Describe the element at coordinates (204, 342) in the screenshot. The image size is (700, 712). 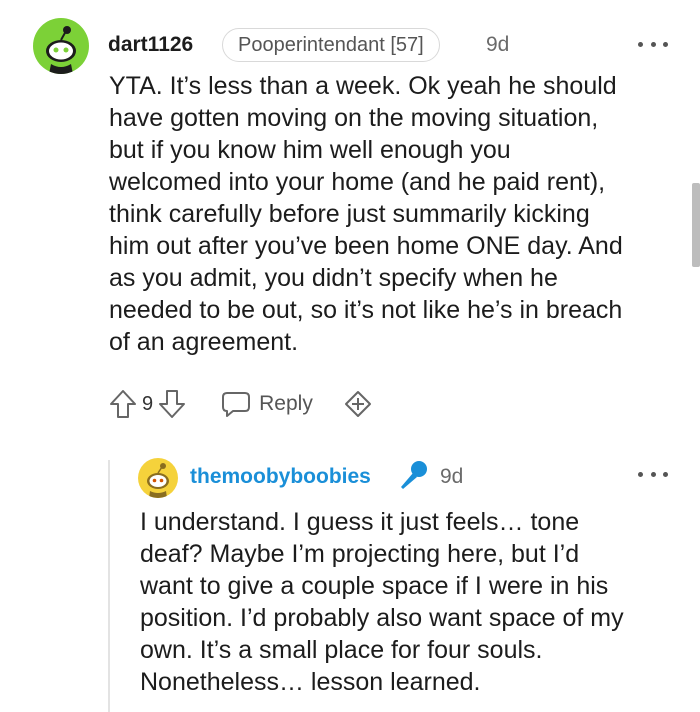
I see `comment-line: of an agreement.` at that location.